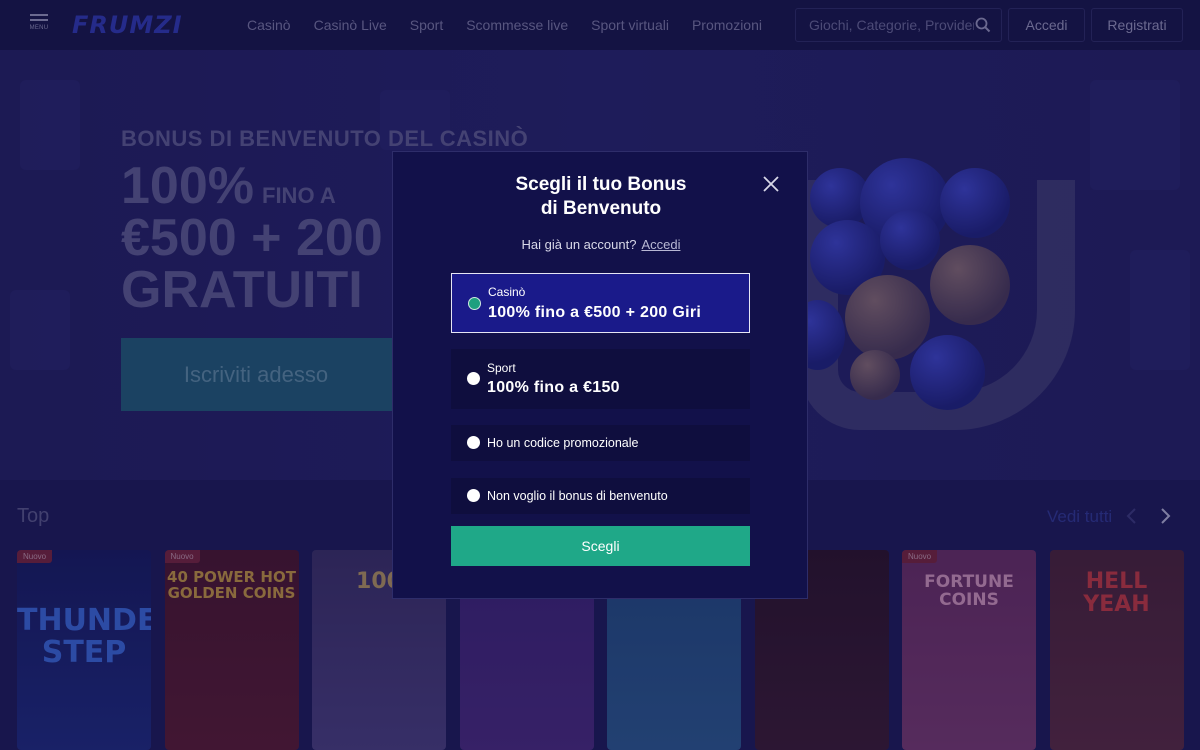 The image size is (1200, 750). What do you see at coordinates (595, 312) in the screenshot?
I see `bonus-option-value: 100% fino a €500 + 200 Giri` at bounding box center [595, 312].